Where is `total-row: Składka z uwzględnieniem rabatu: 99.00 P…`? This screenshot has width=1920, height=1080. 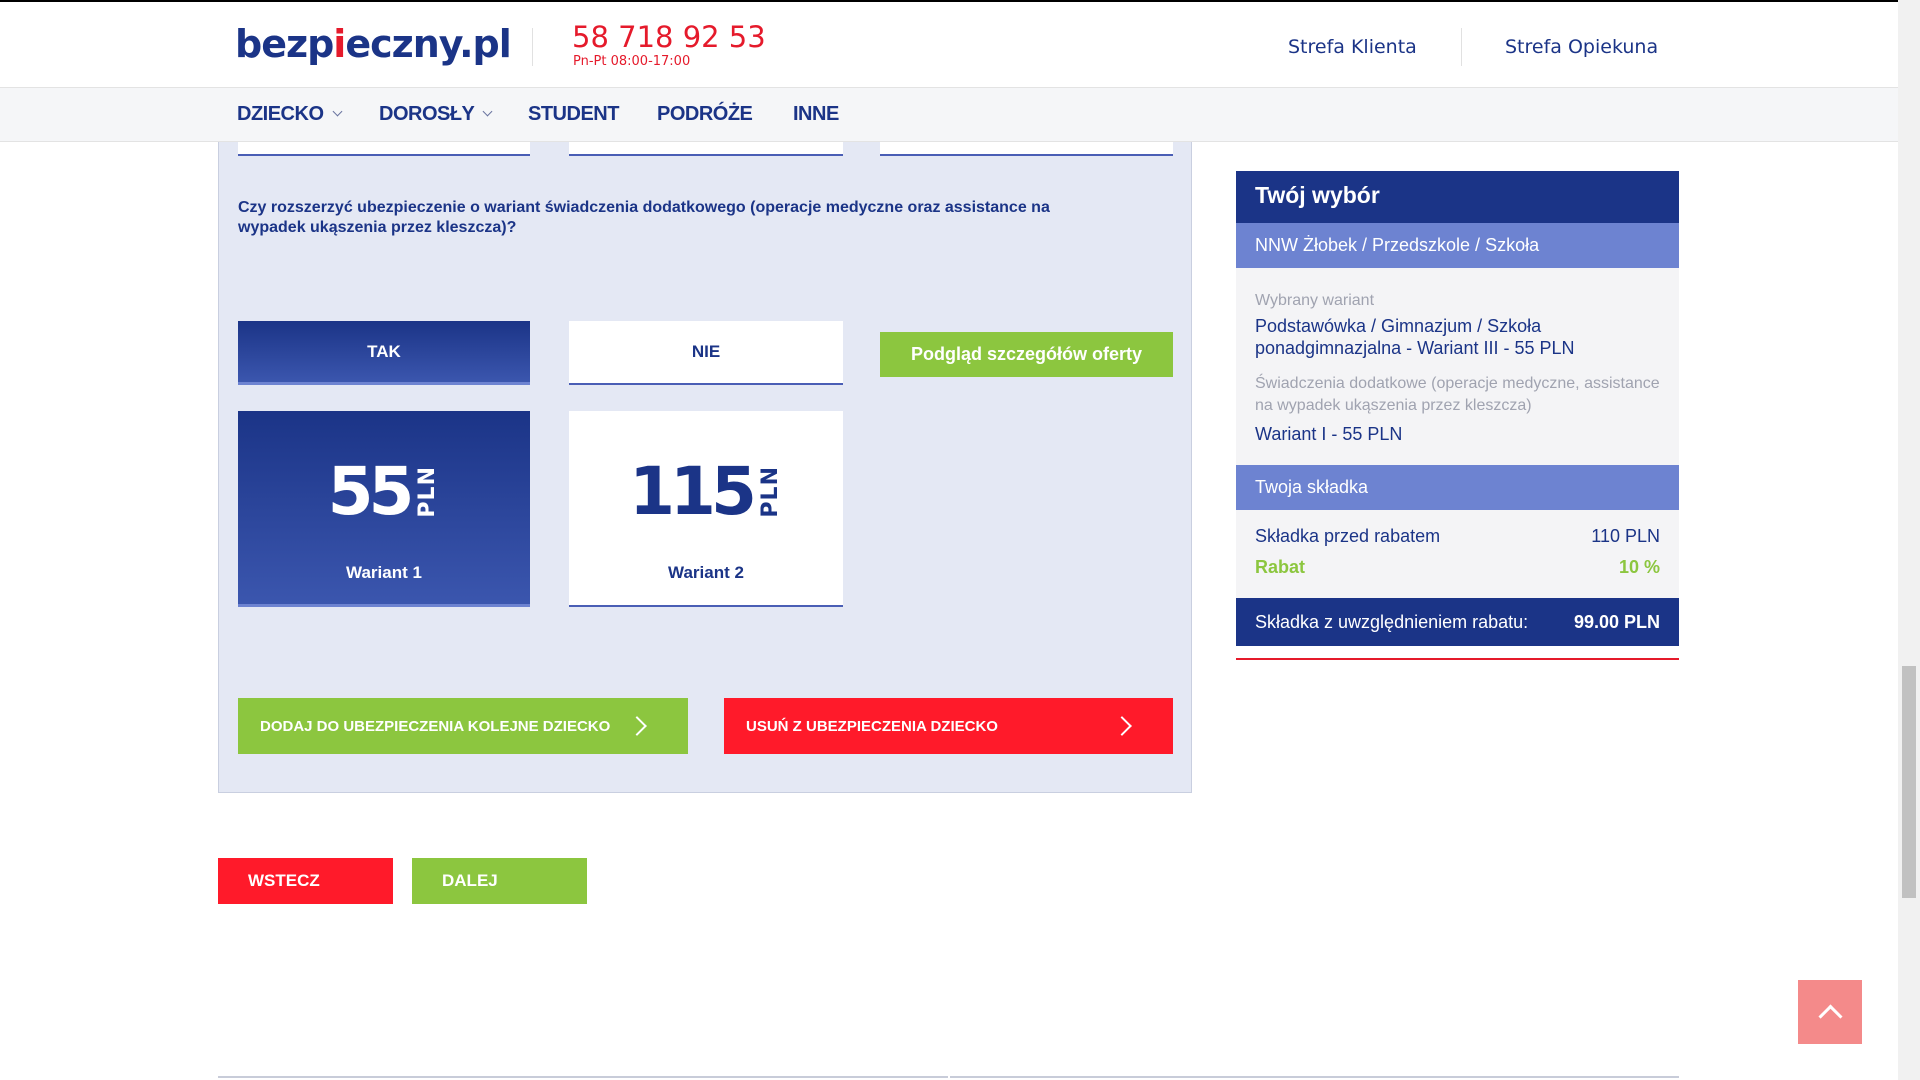
total-row: Składka z uwzględnieniem rabatu: 99.00 P… is located at coordinates (1457, 622).